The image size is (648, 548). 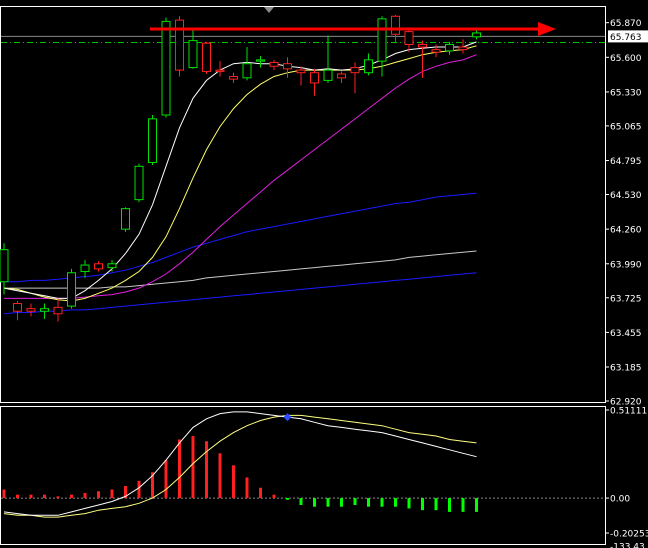 I want to click on macd-tick-label: -0.20253, so click(x=629, y=535).